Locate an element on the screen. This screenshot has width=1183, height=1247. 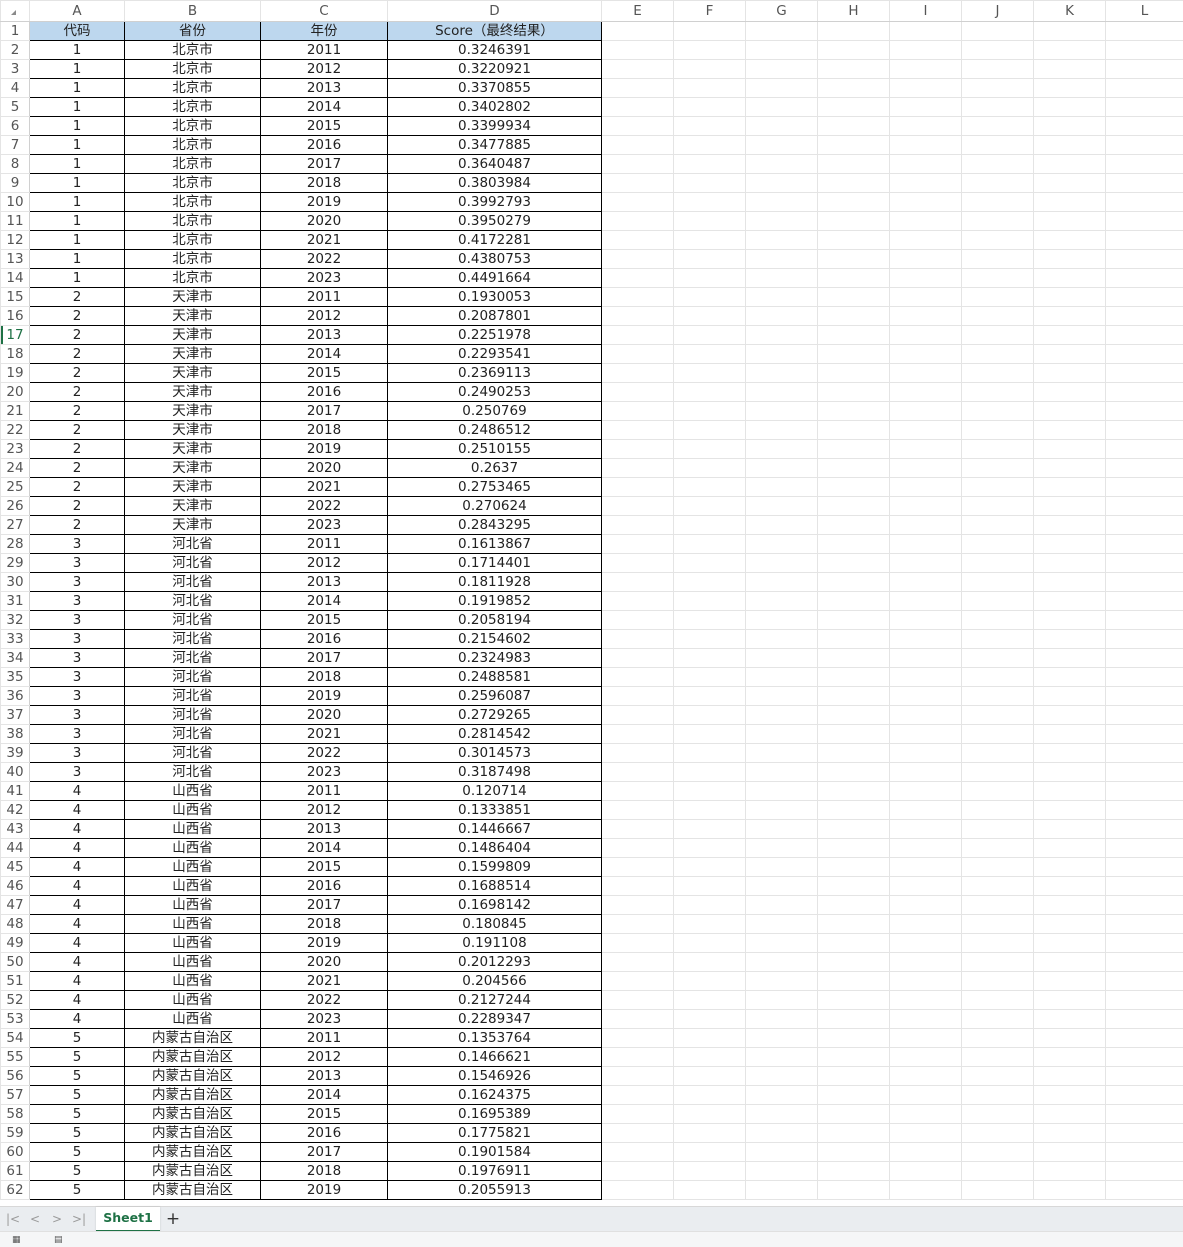
data-cell: 0.1811928 is located at coordinates (495, 582).